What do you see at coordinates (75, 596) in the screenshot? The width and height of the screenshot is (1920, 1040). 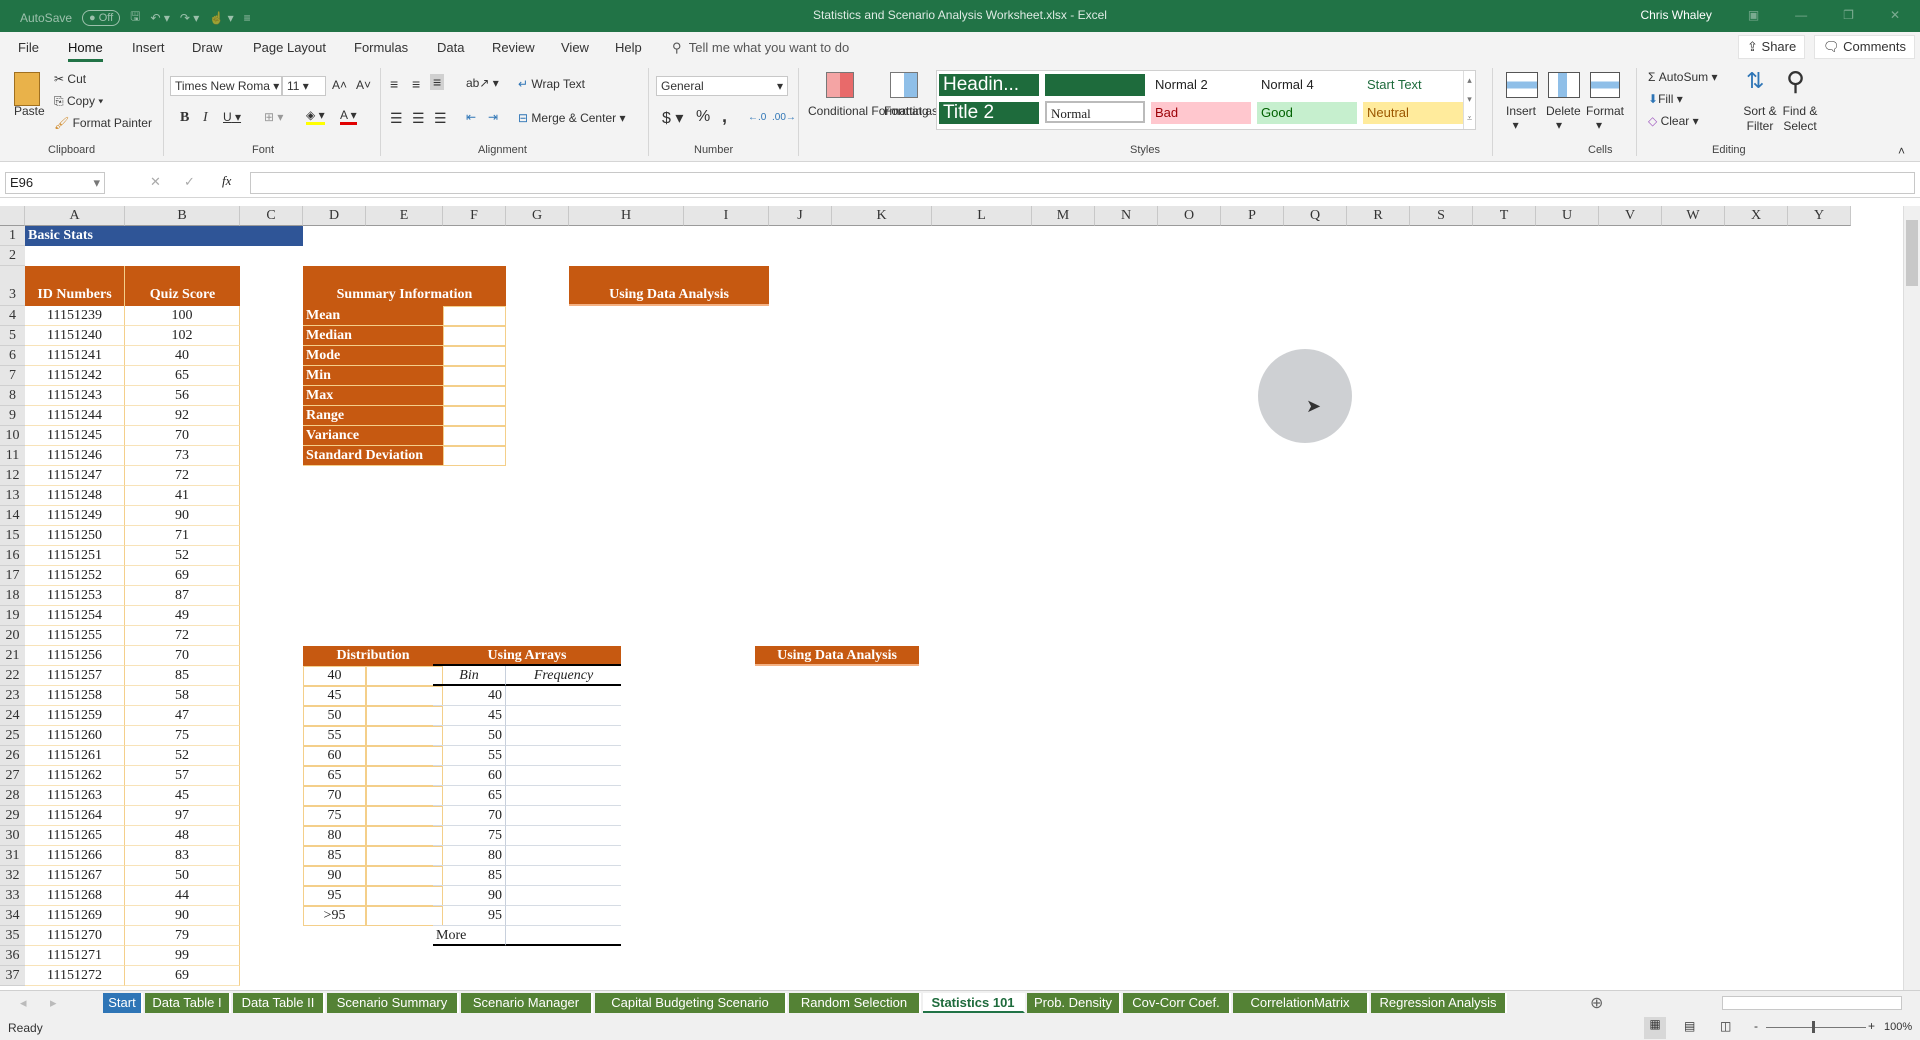 I see `id-number-cell: 11151253` at bounding box center [75, 596].